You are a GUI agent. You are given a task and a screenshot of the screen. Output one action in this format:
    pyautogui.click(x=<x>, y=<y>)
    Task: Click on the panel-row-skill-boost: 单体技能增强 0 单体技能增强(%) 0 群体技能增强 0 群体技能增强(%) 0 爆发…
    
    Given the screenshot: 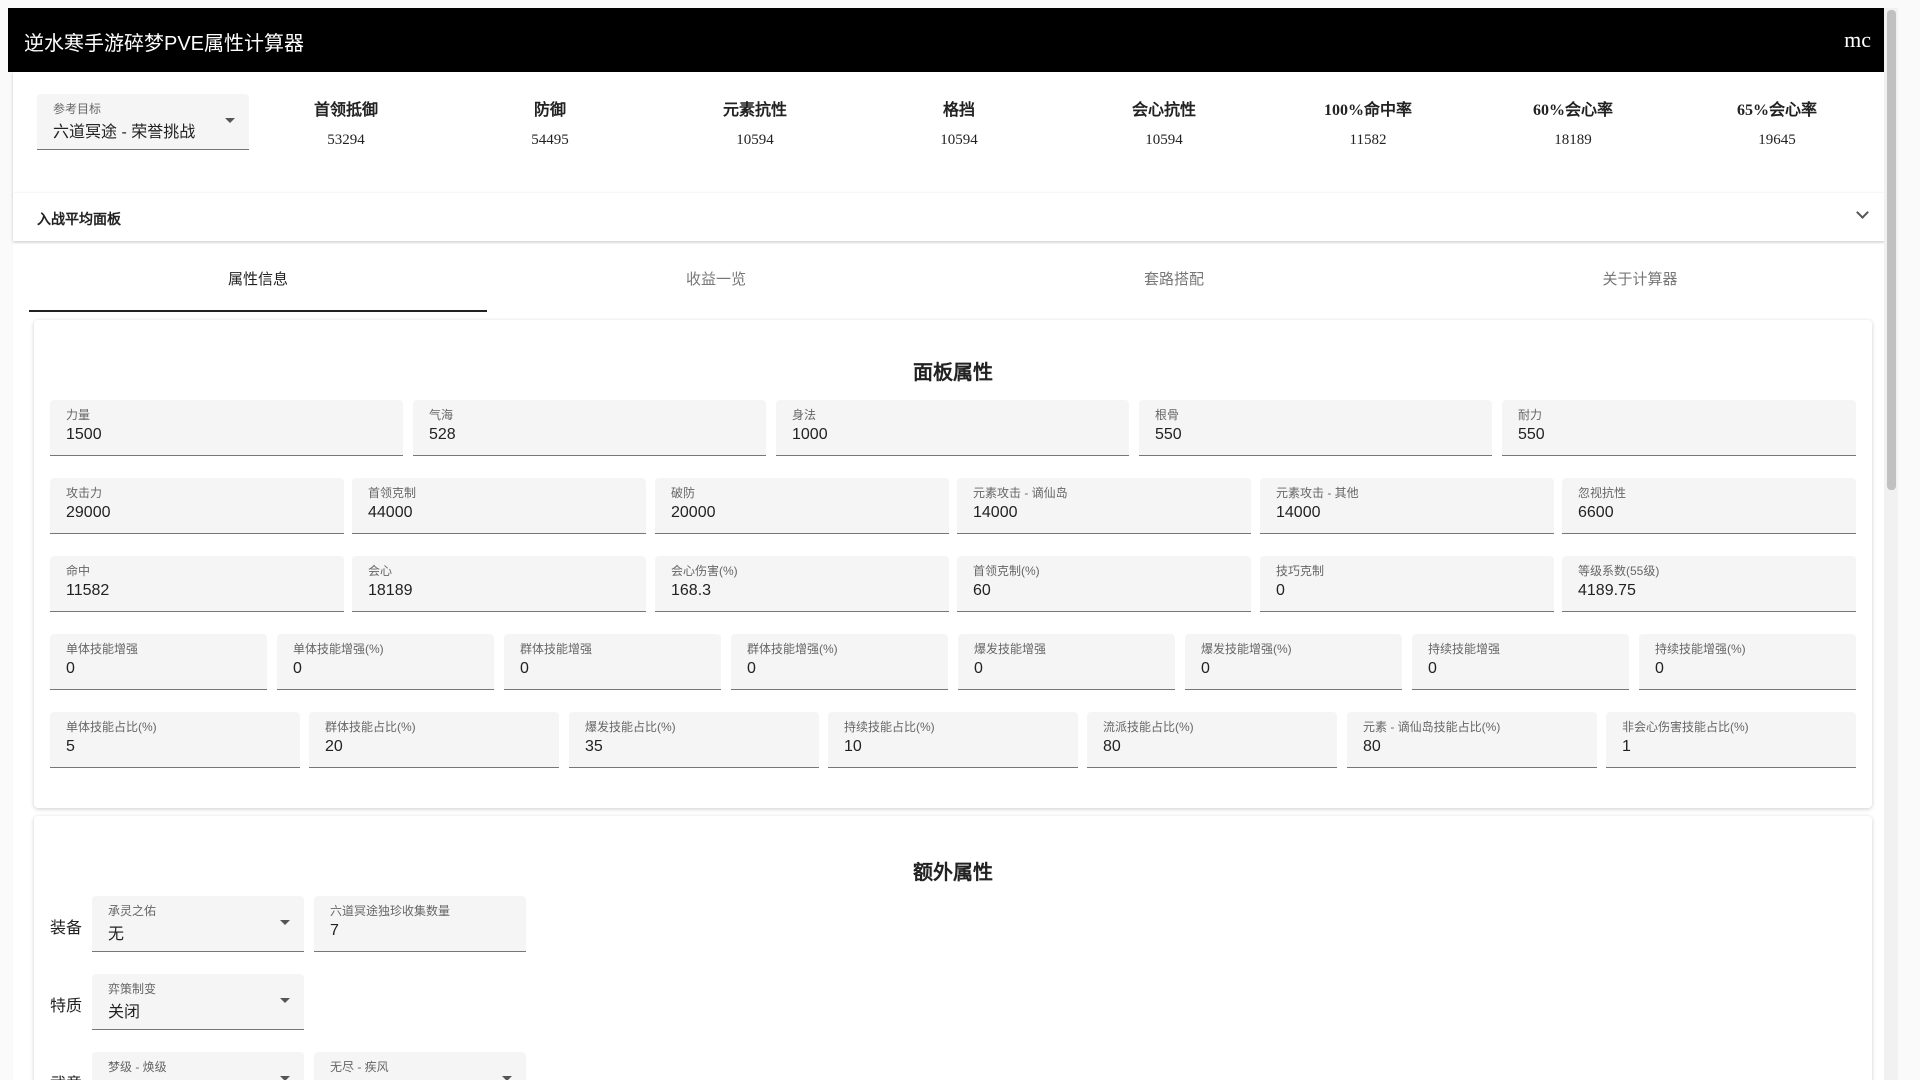 What is the action you would take?
    pyautogui.click(x=953, y=662)
    